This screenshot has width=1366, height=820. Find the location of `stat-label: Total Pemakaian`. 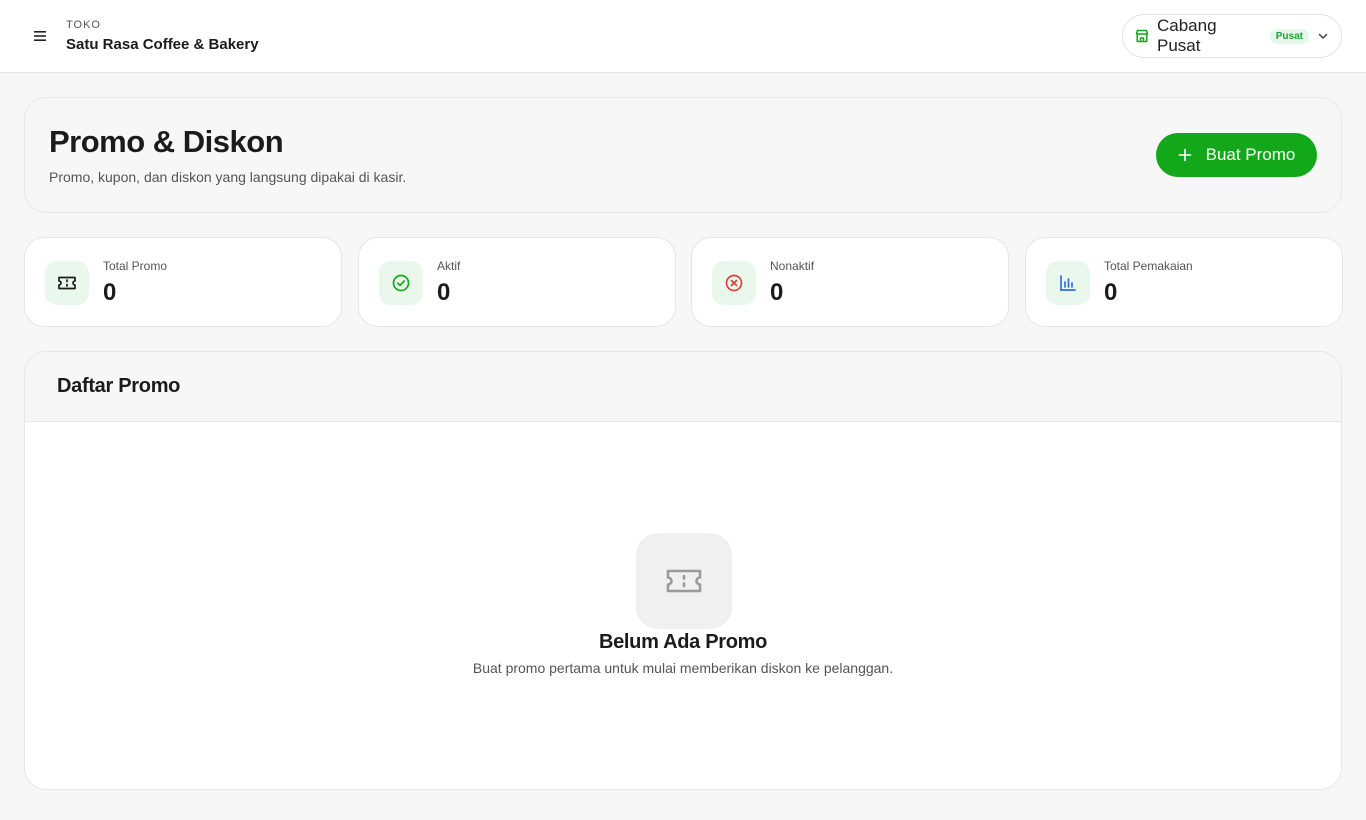

stat-label: Total Pemakaian is located at coordinates (1148, 266).